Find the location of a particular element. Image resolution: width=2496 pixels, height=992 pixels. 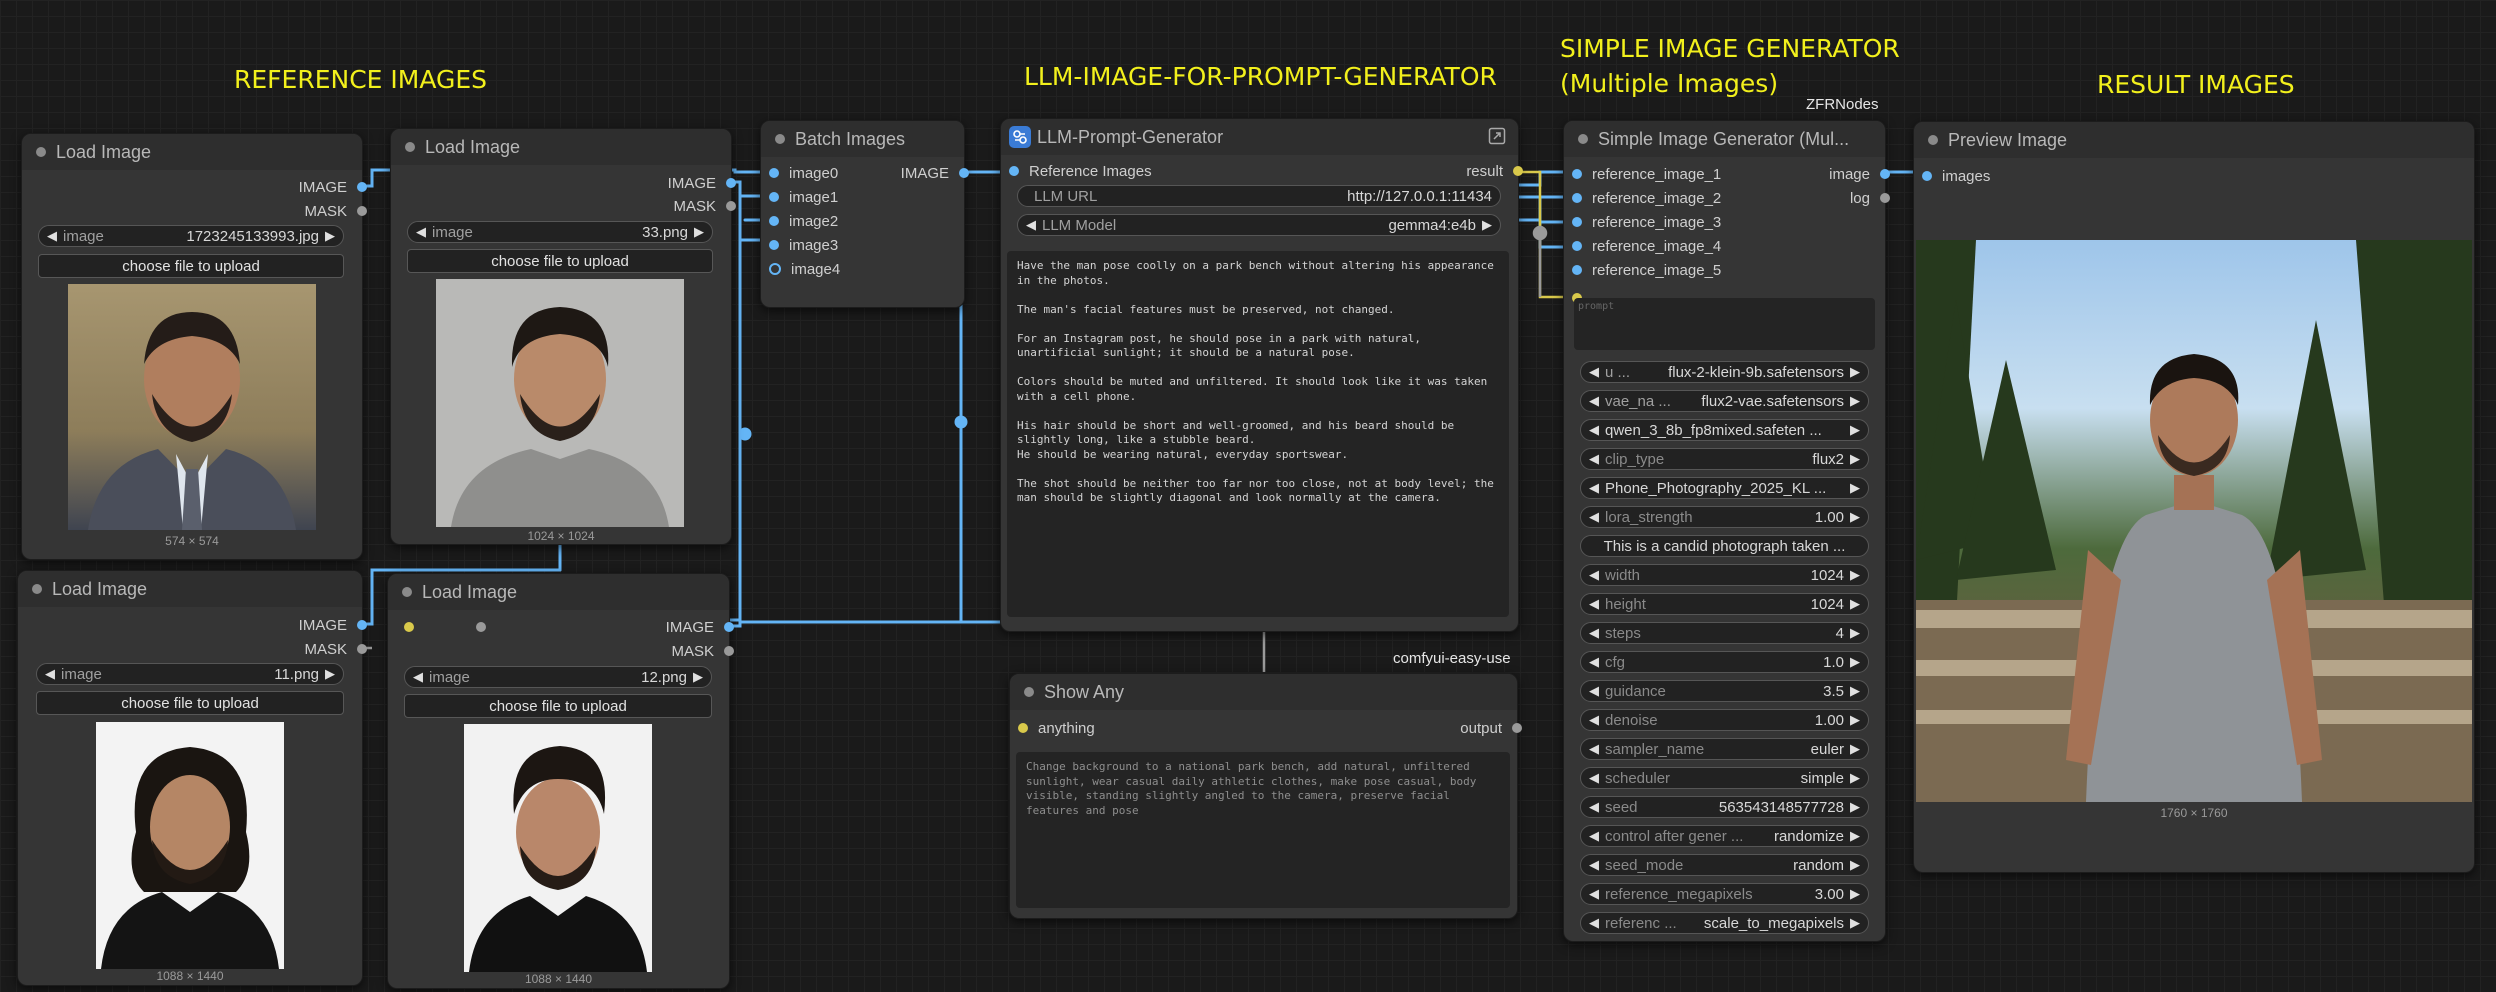

node-header: Show Any is located at coordinates (1263, 692).